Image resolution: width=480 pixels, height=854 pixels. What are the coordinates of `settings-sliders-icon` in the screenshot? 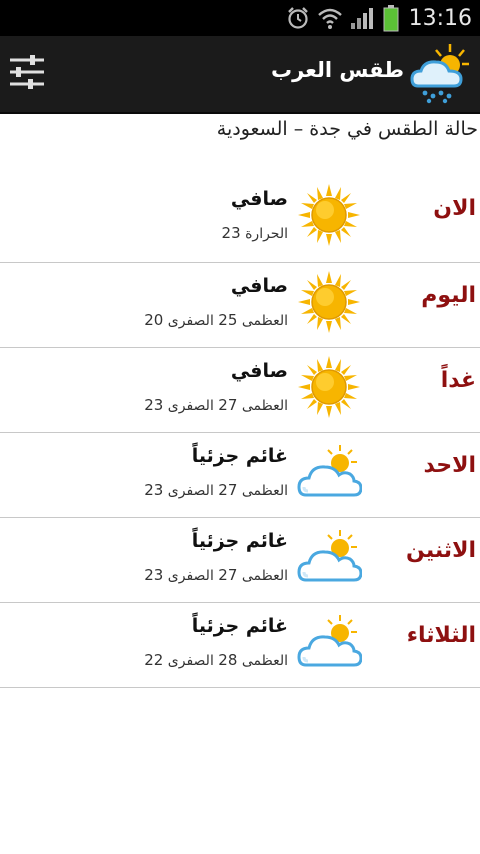 It's located at (27, 72).